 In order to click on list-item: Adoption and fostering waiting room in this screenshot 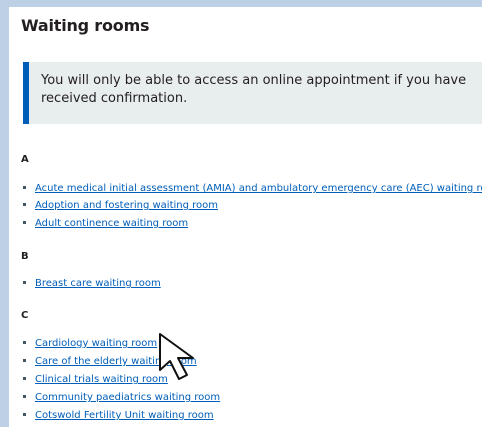, I will do `click(120, 206)`.